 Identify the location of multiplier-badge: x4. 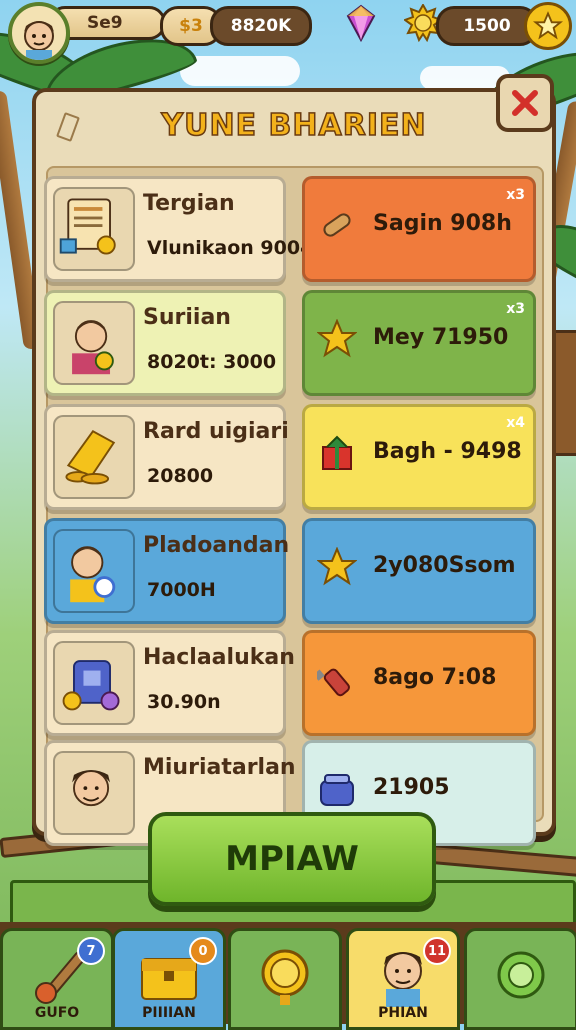
(515, 423).